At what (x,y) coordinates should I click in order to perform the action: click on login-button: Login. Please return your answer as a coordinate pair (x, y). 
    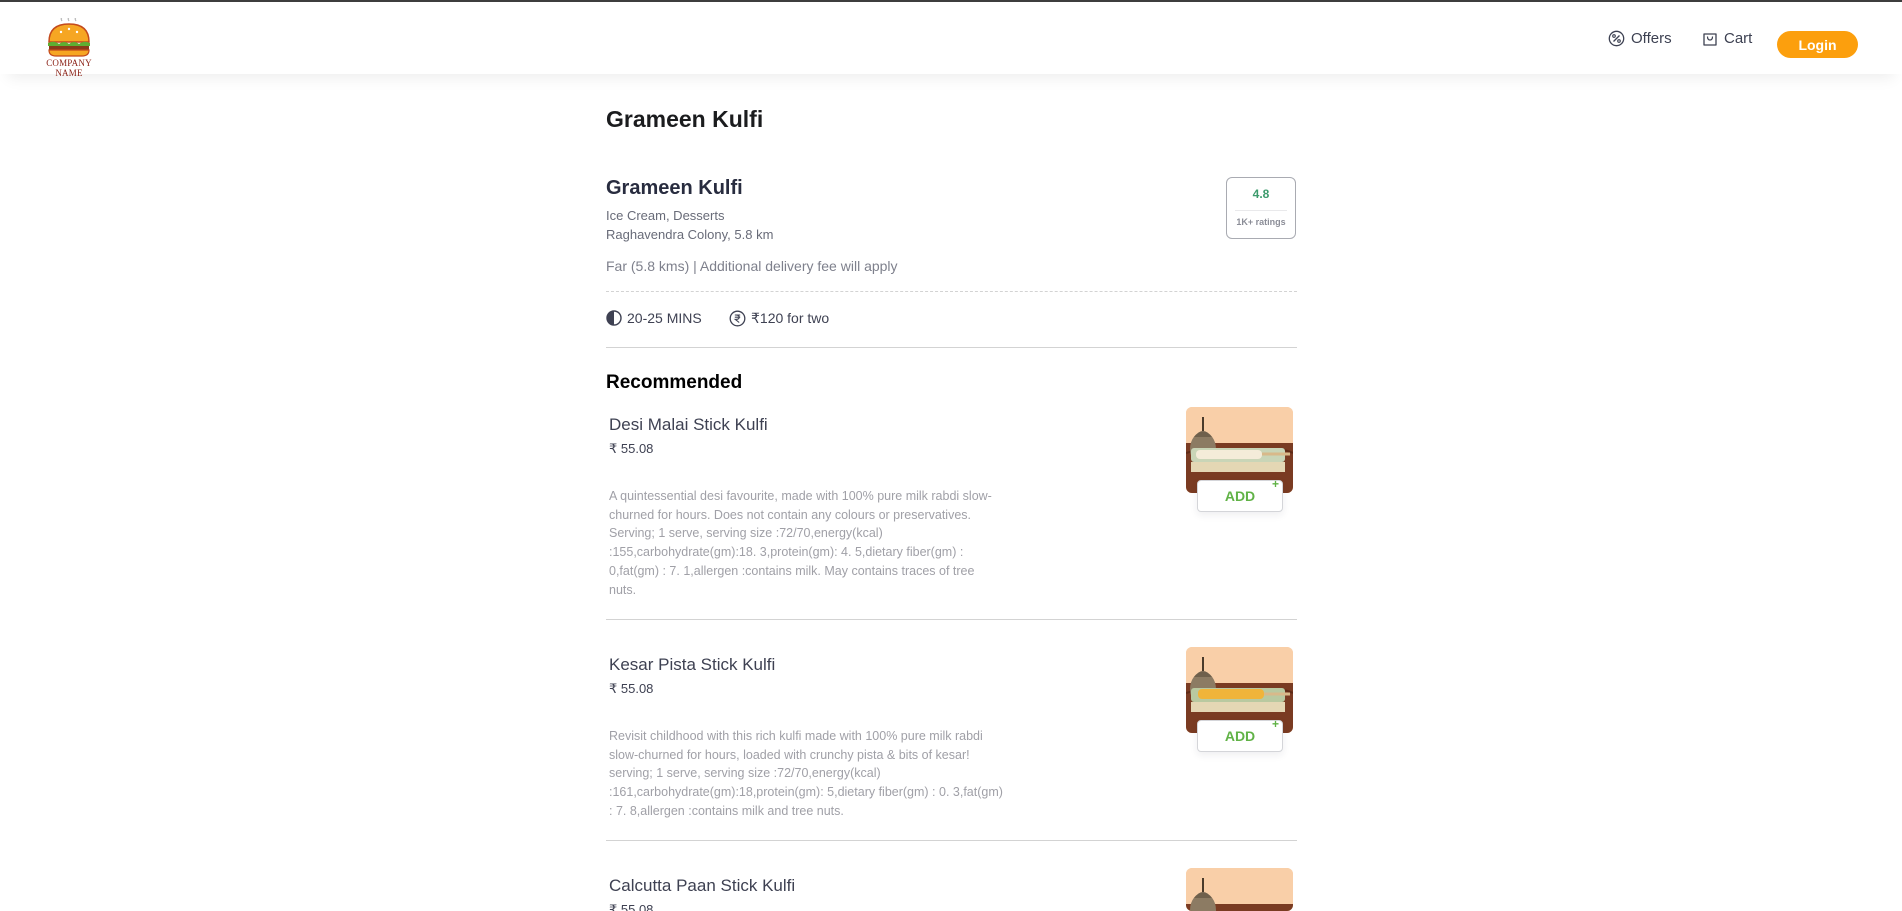
    Looking at the image, I should click on (1817, 44).